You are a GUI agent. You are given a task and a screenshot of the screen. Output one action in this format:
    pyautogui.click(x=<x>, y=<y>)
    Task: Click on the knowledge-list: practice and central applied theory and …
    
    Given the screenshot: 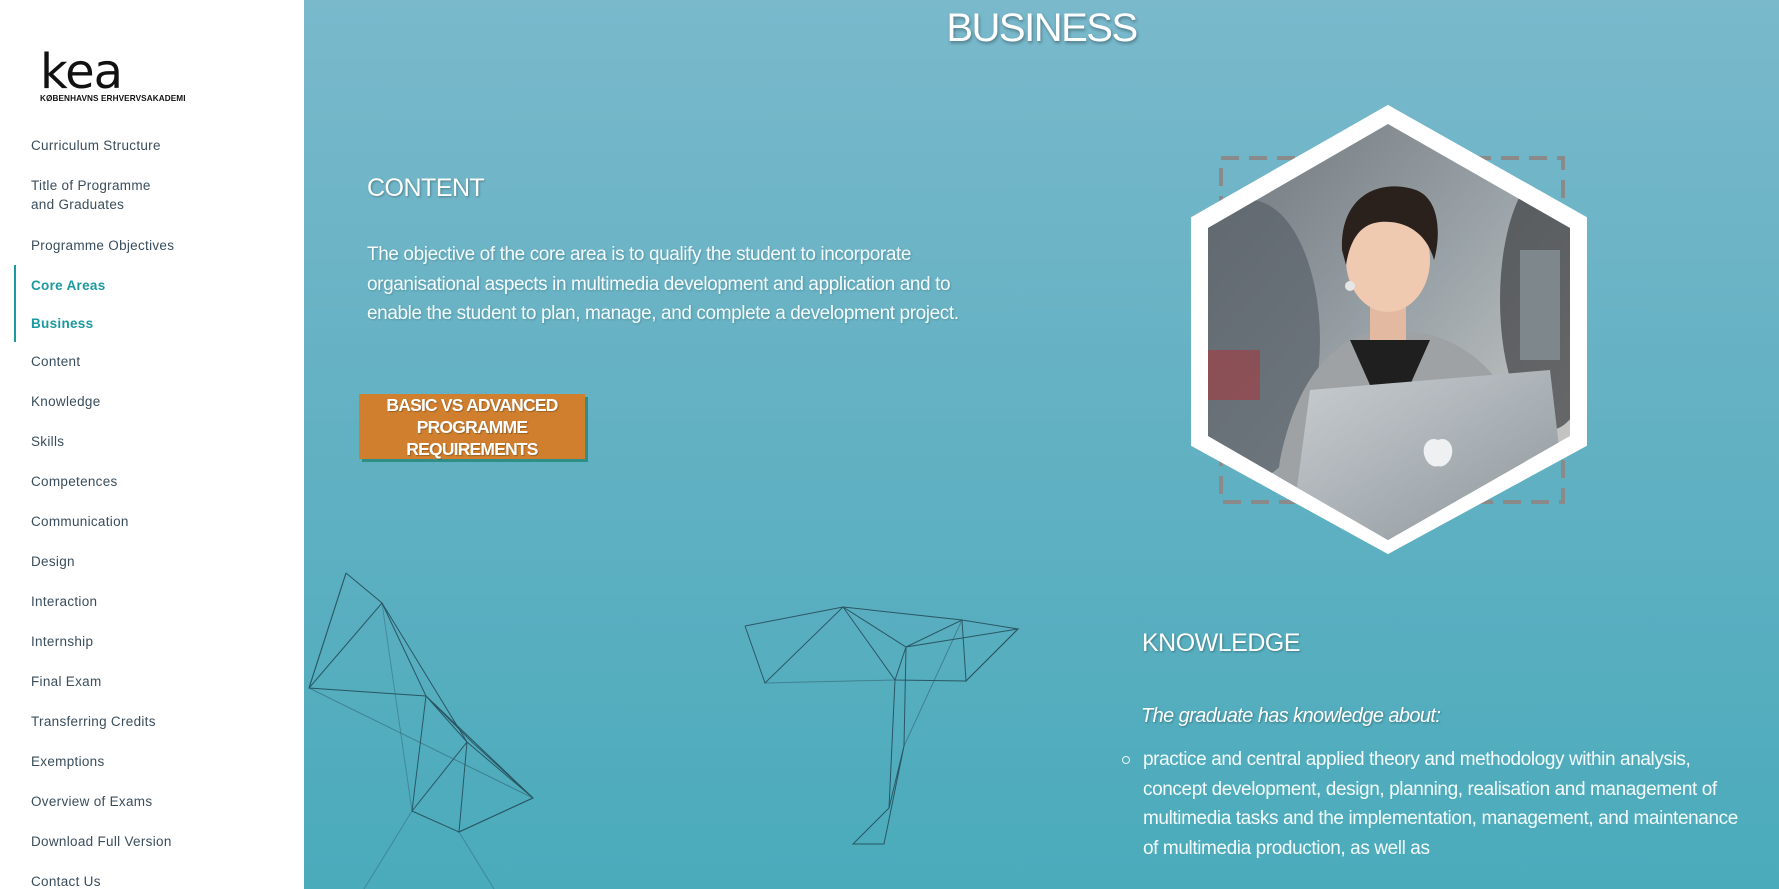 What is the action you would take?
    pyautogui.click(x=1436, y=804)
    